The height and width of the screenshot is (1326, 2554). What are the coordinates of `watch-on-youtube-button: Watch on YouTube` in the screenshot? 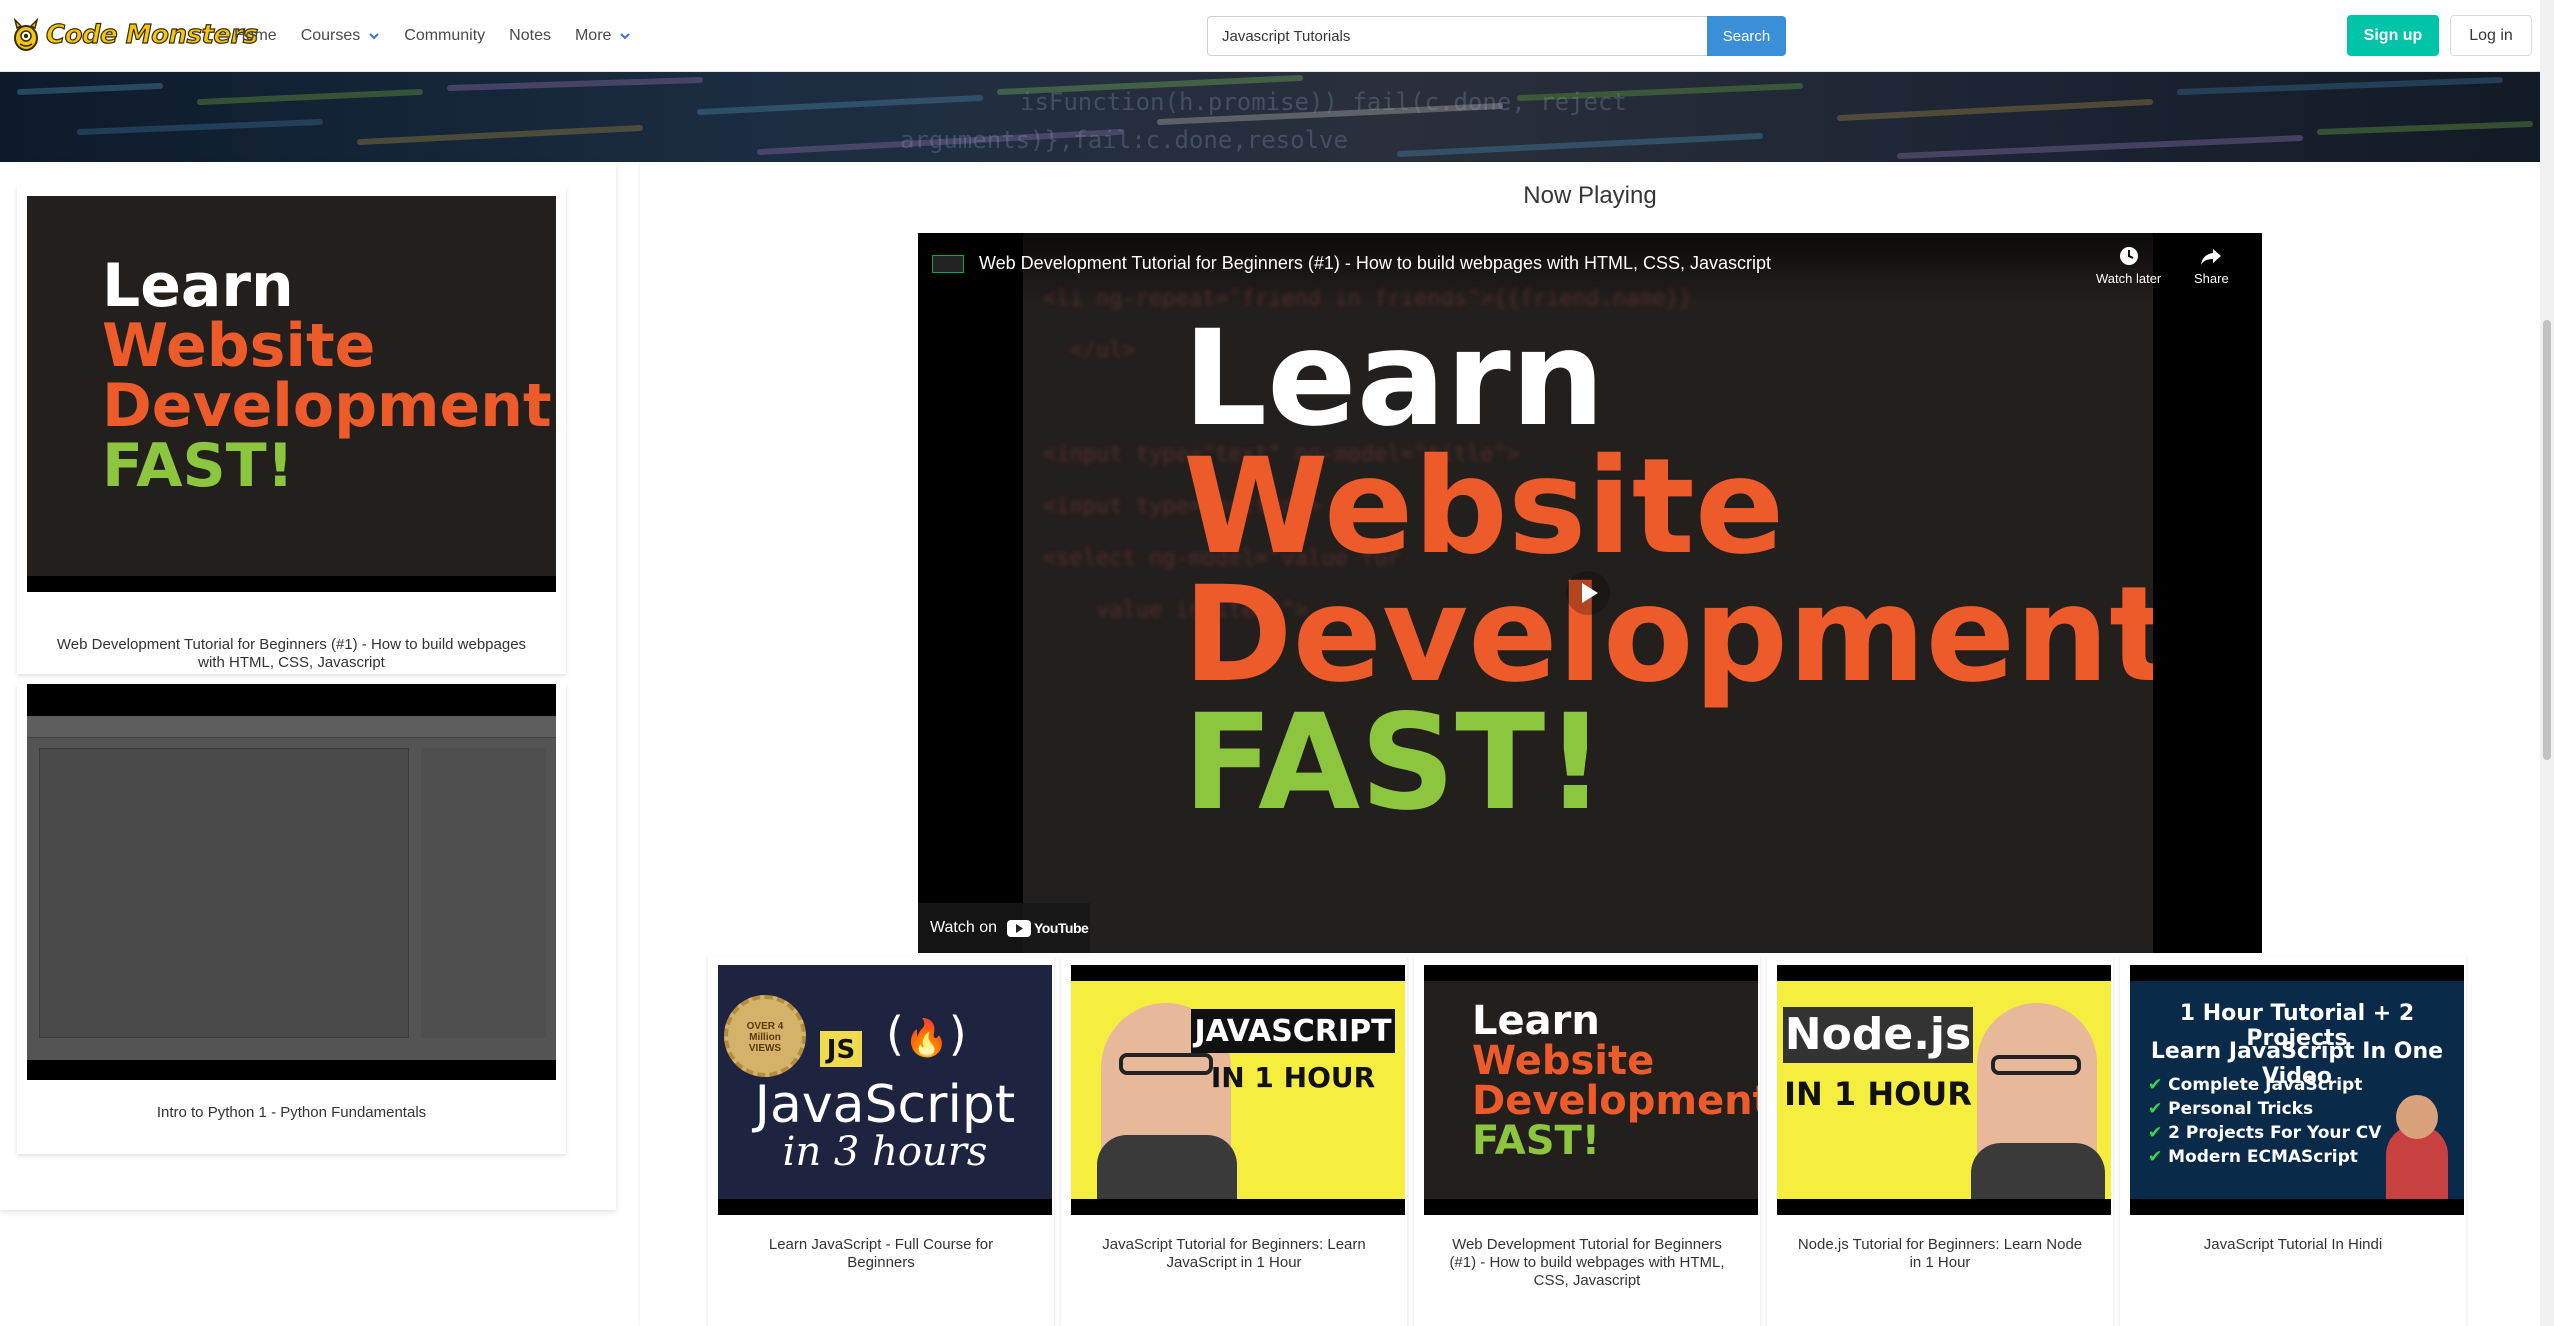 It's located at (1004, 928).